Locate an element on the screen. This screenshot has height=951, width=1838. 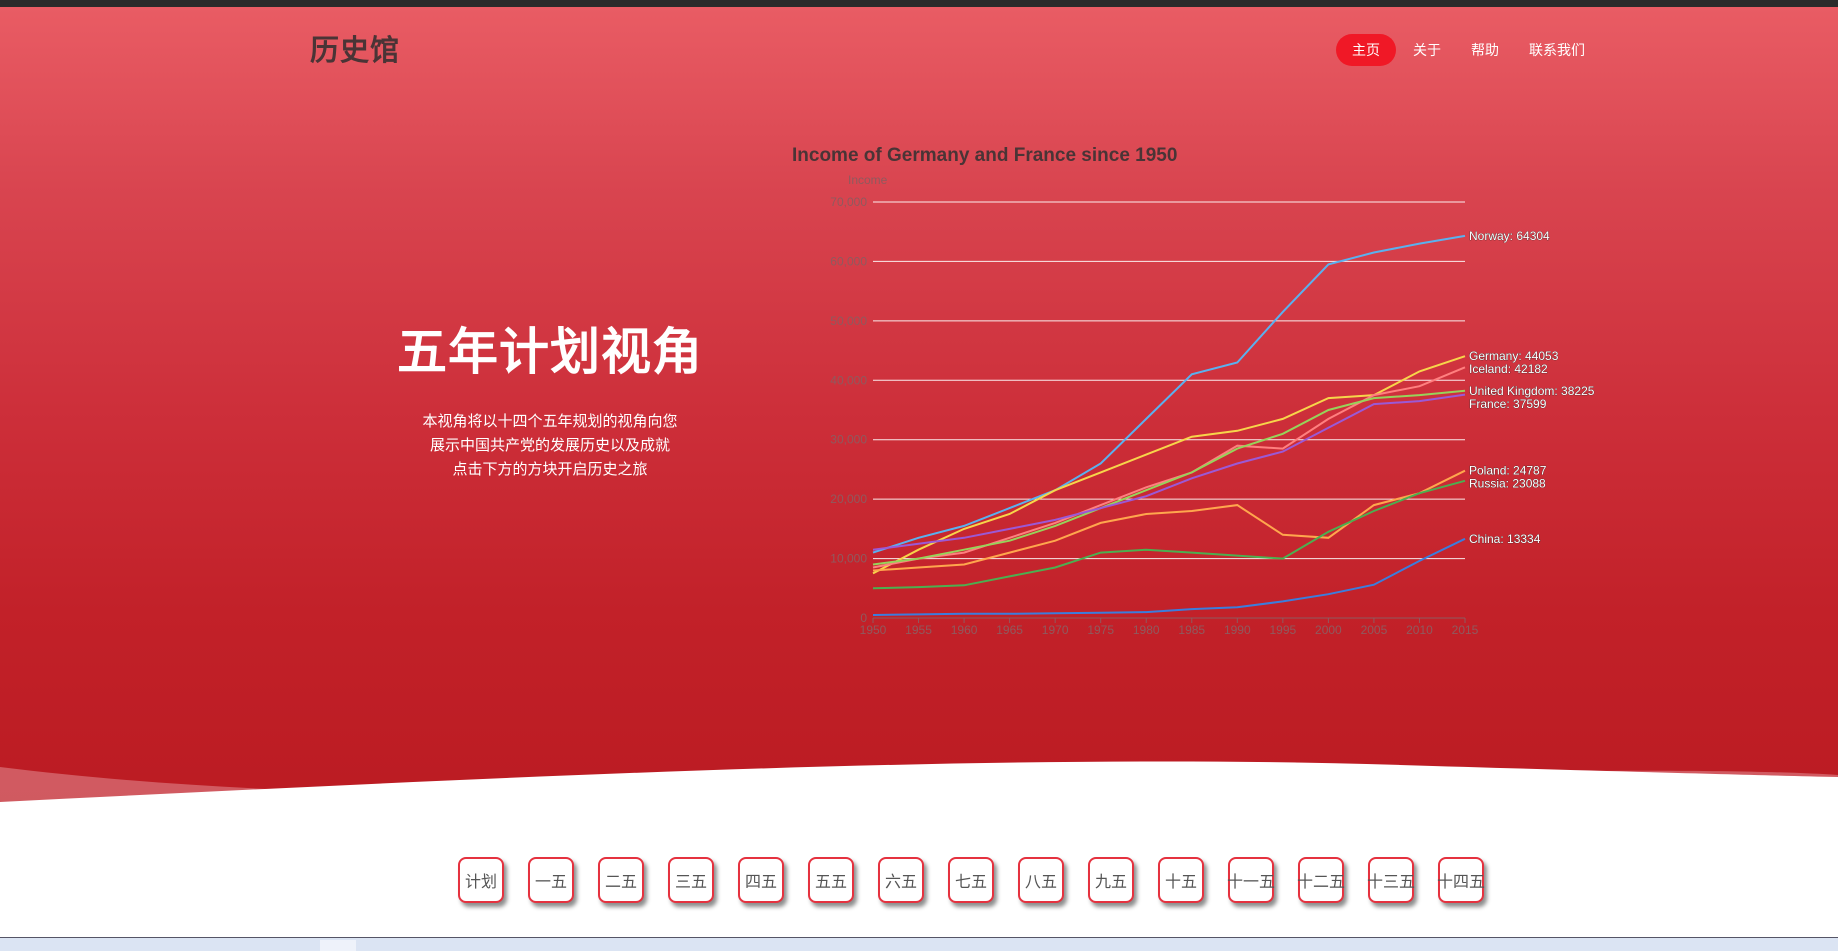
plan-button-7: 七五 is located at coordinates (971, 880).